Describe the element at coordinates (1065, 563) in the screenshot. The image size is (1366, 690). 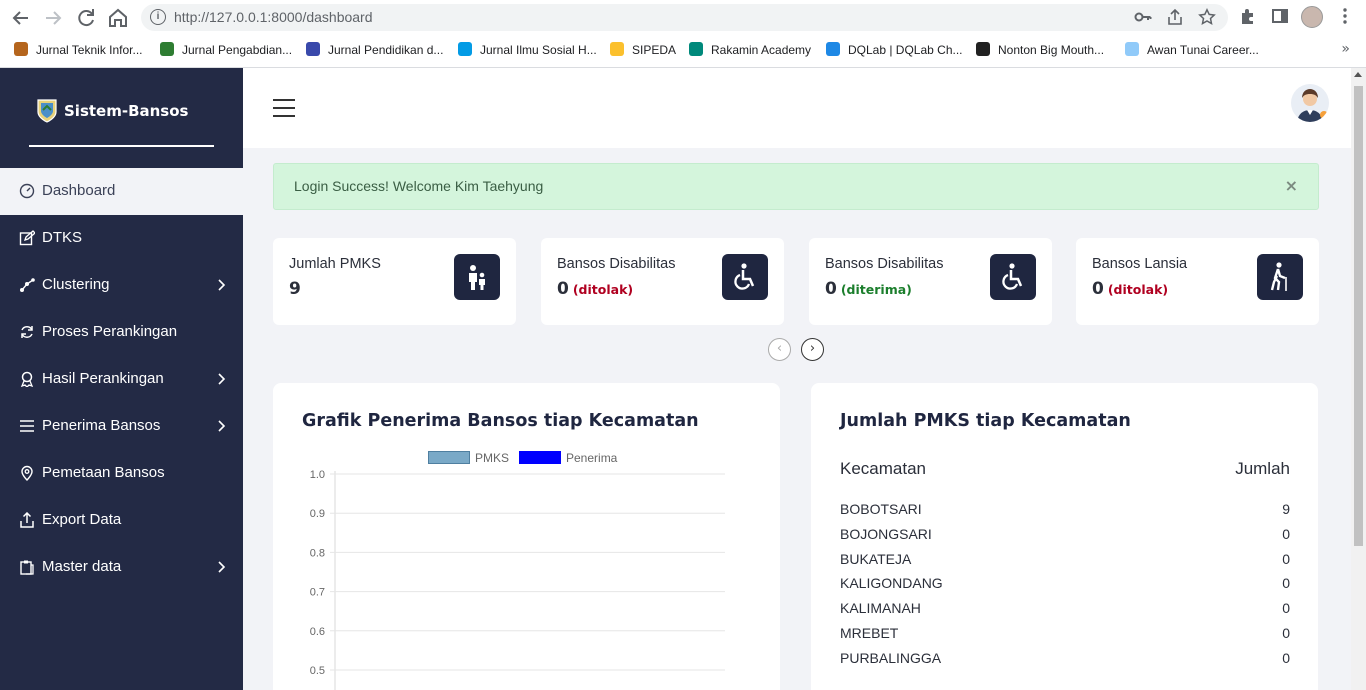
I see `table-row: BUKATEJA 0` at that location.